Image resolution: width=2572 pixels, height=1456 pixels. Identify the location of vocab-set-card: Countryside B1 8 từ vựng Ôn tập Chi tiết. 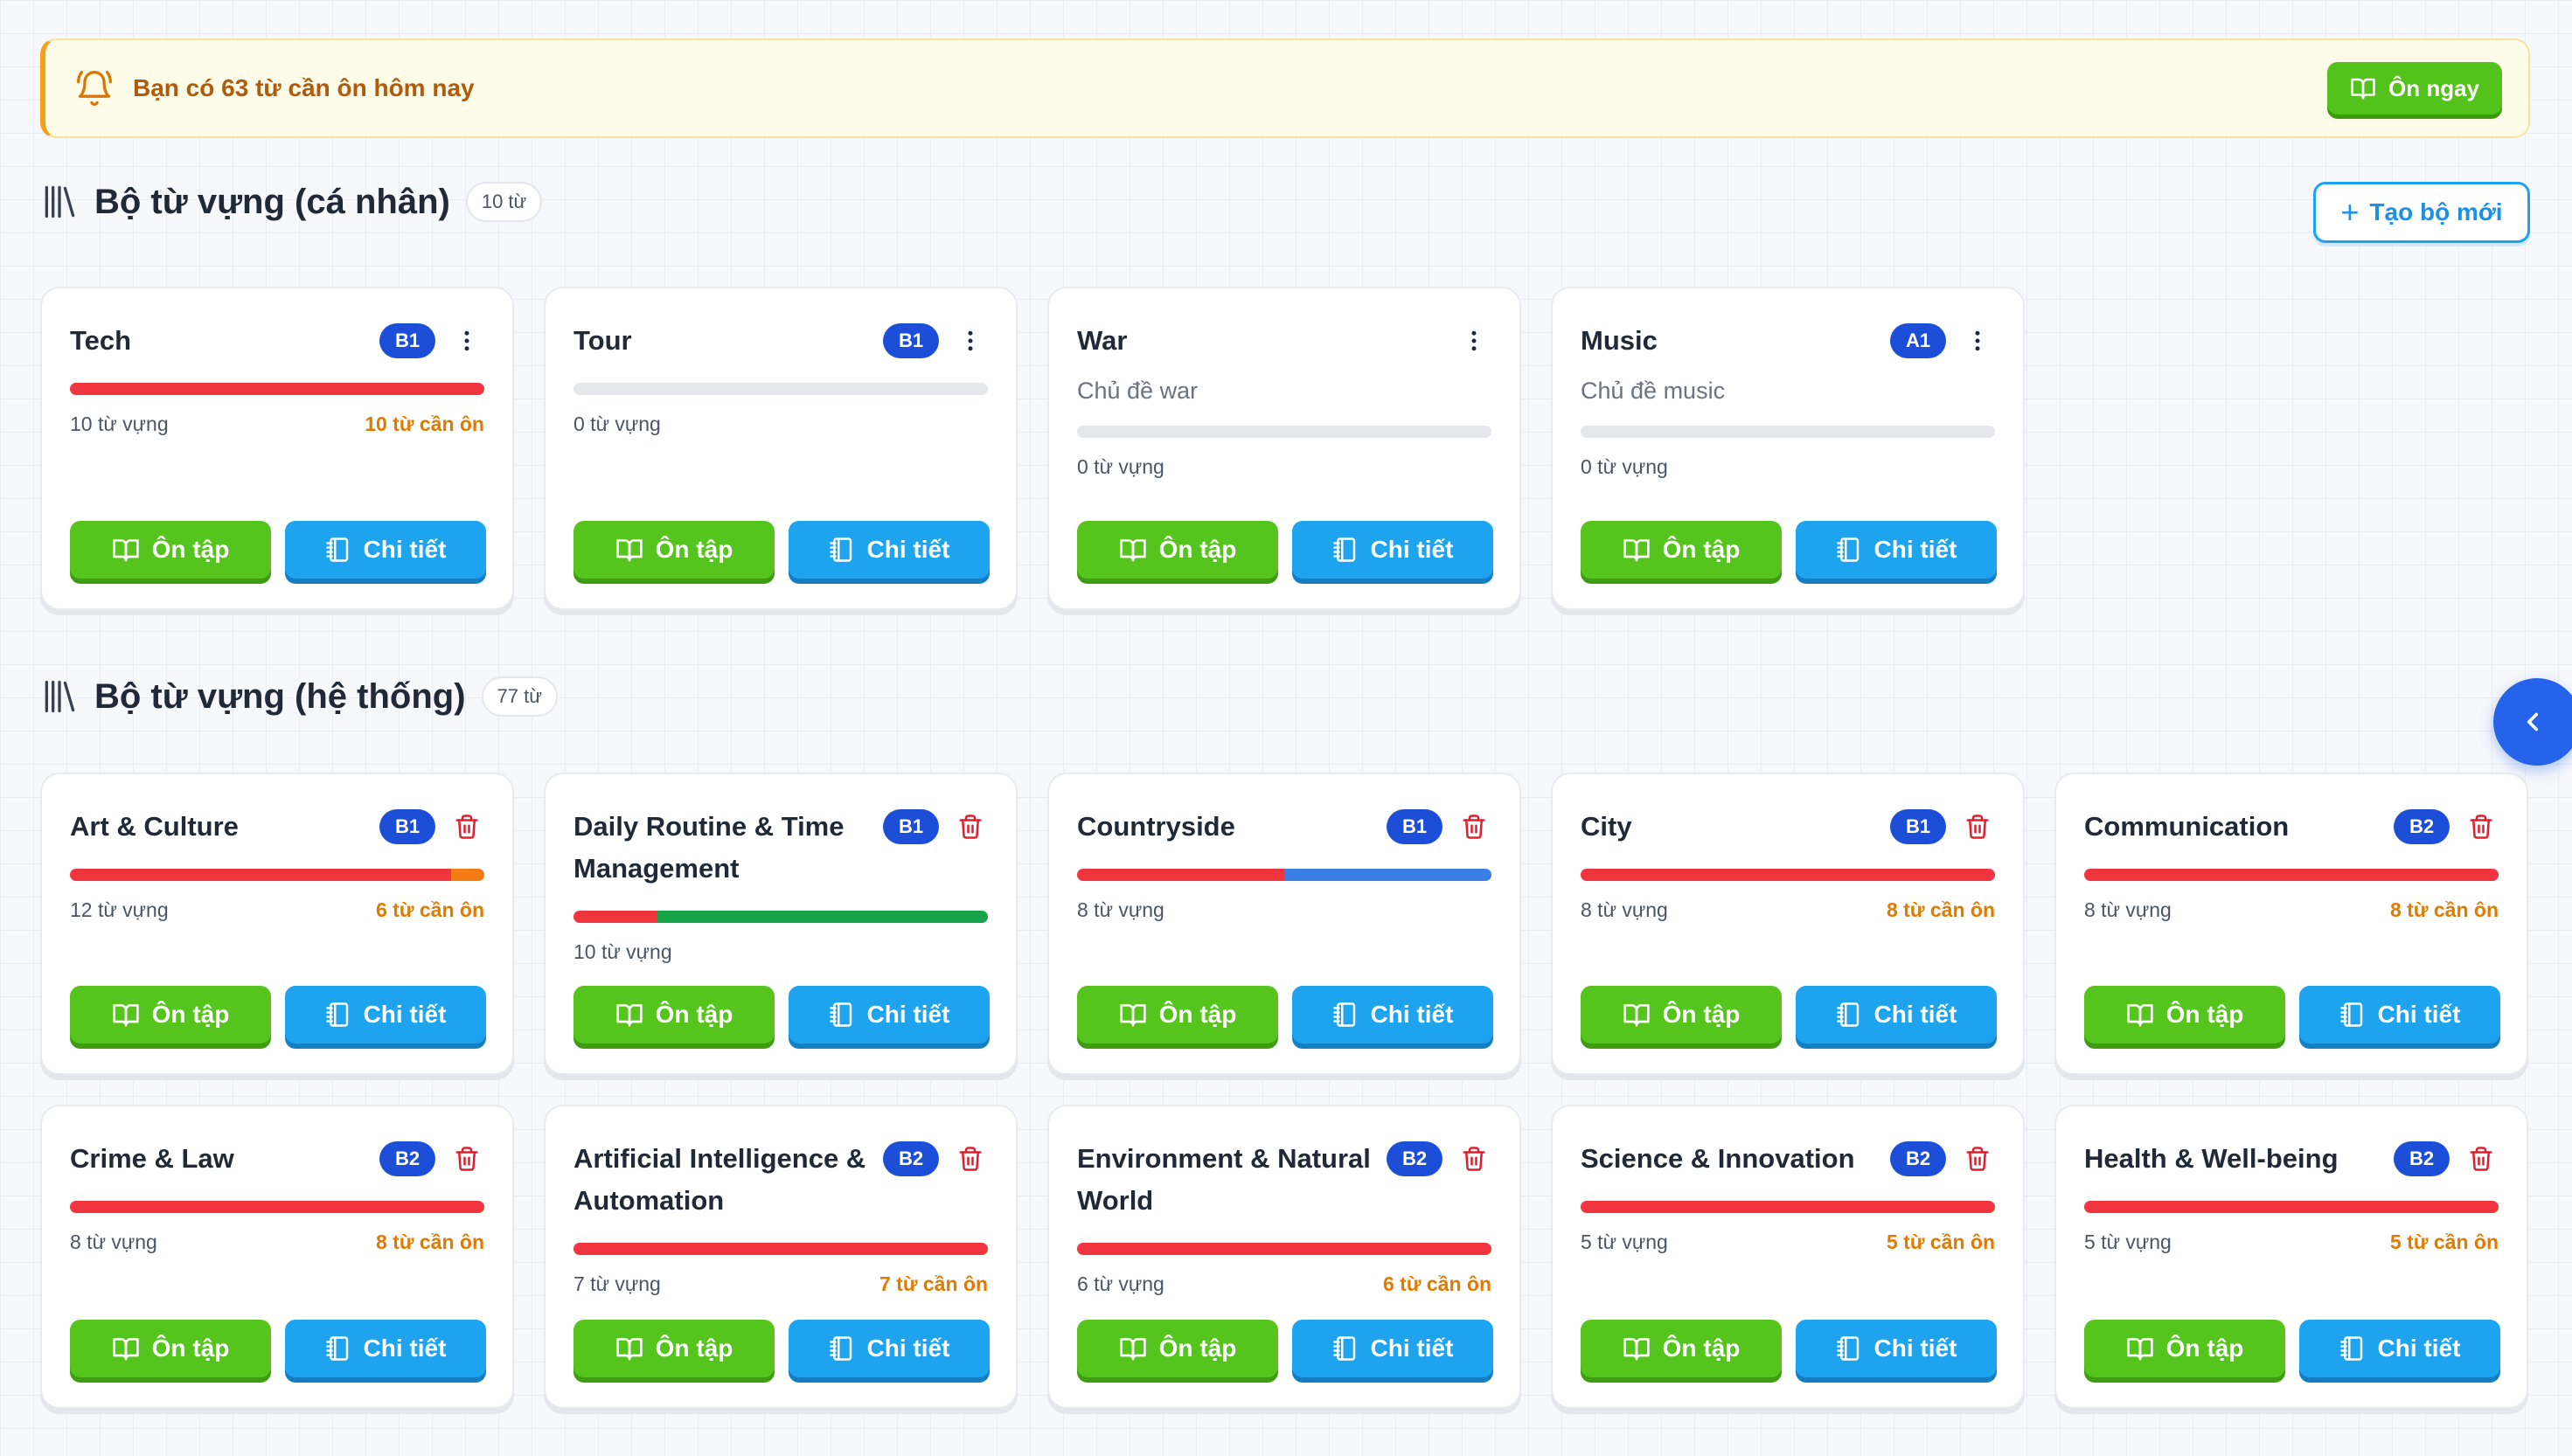
(1284, 924).